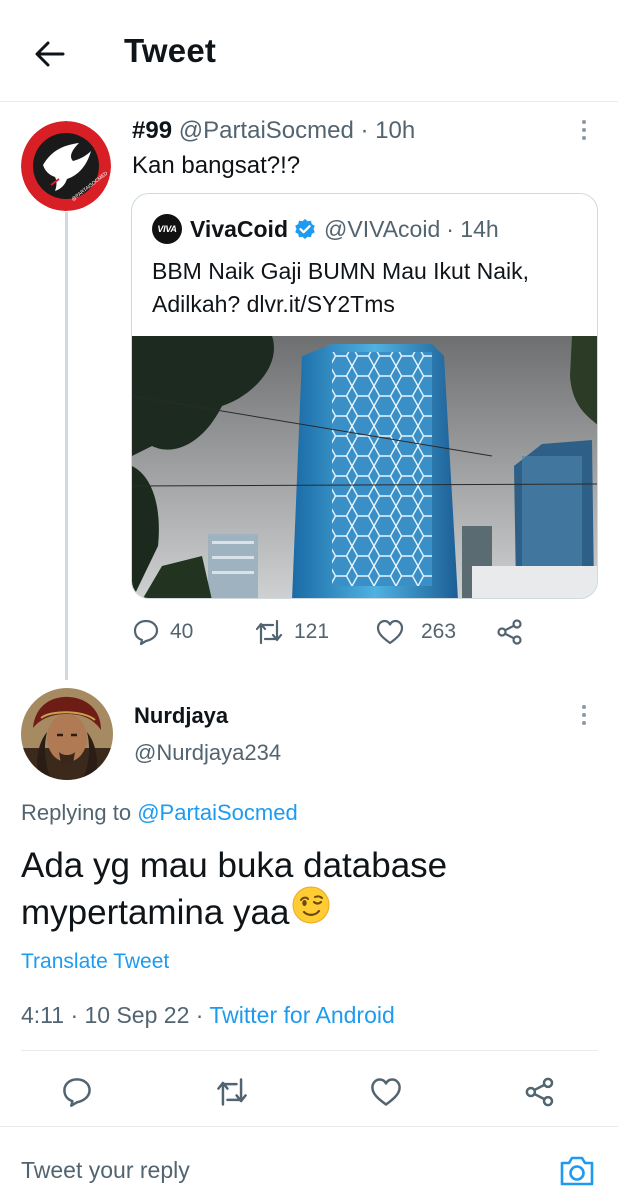 This screenshot has height=1200, width=618. I want to click on winking-face-emoji, so click(311, 911).